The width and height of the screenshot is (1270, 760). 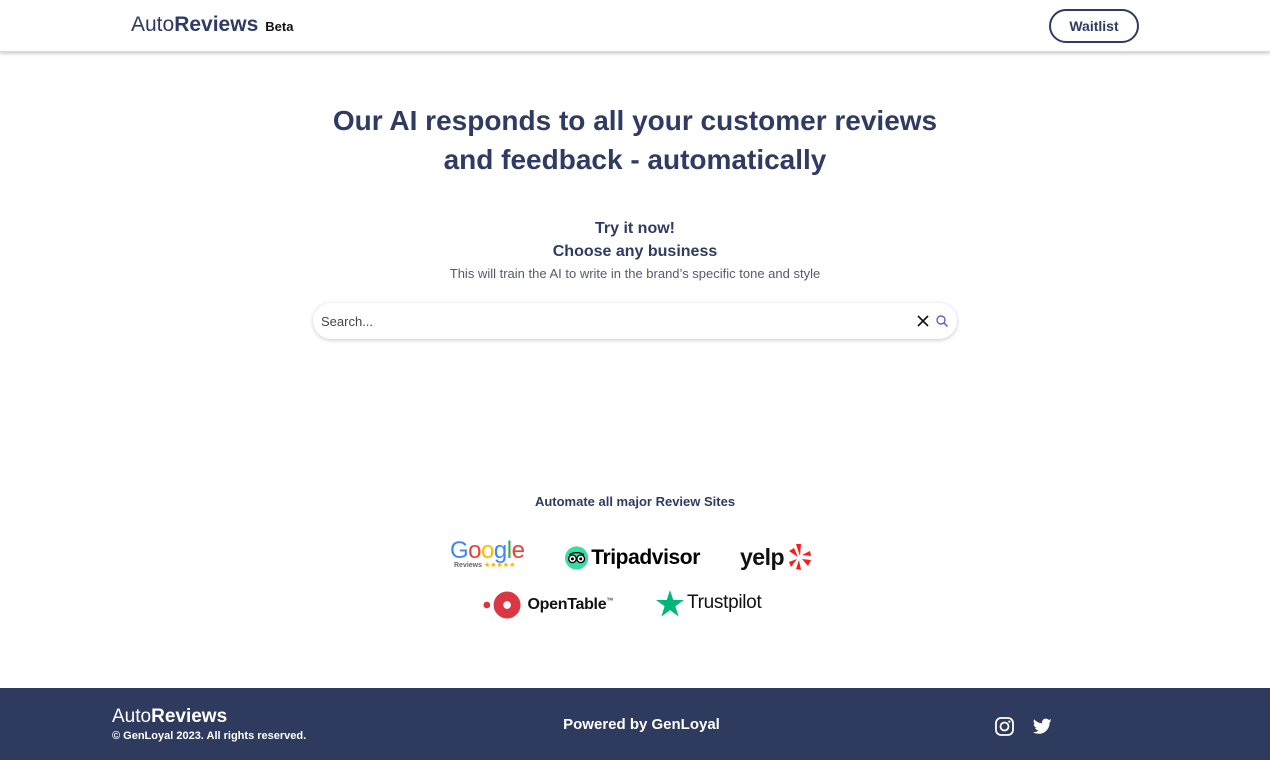 I want to click on trustpilot-wordmark: Trustpilot, so click(x=724, y=602).